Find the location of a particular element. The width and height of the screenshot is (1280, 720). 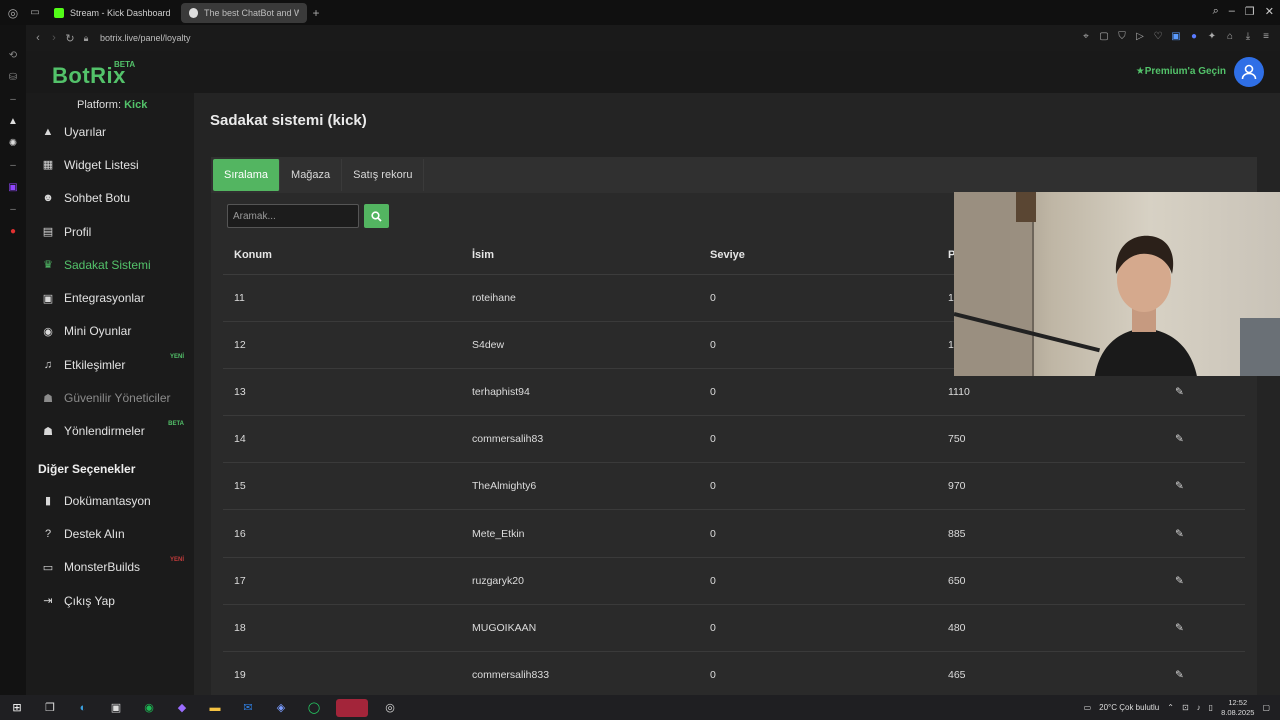

column-name: İsim is located at coordinates (580, 256).